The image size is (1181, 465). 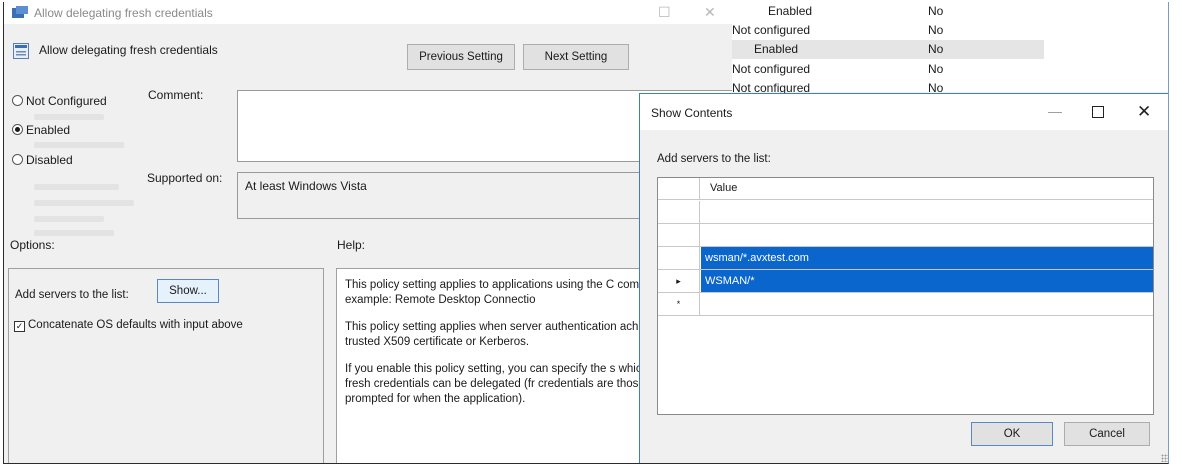 I want to click on policy-window-title: Allow delegating fresh credentials, so click(x=123, y=13).